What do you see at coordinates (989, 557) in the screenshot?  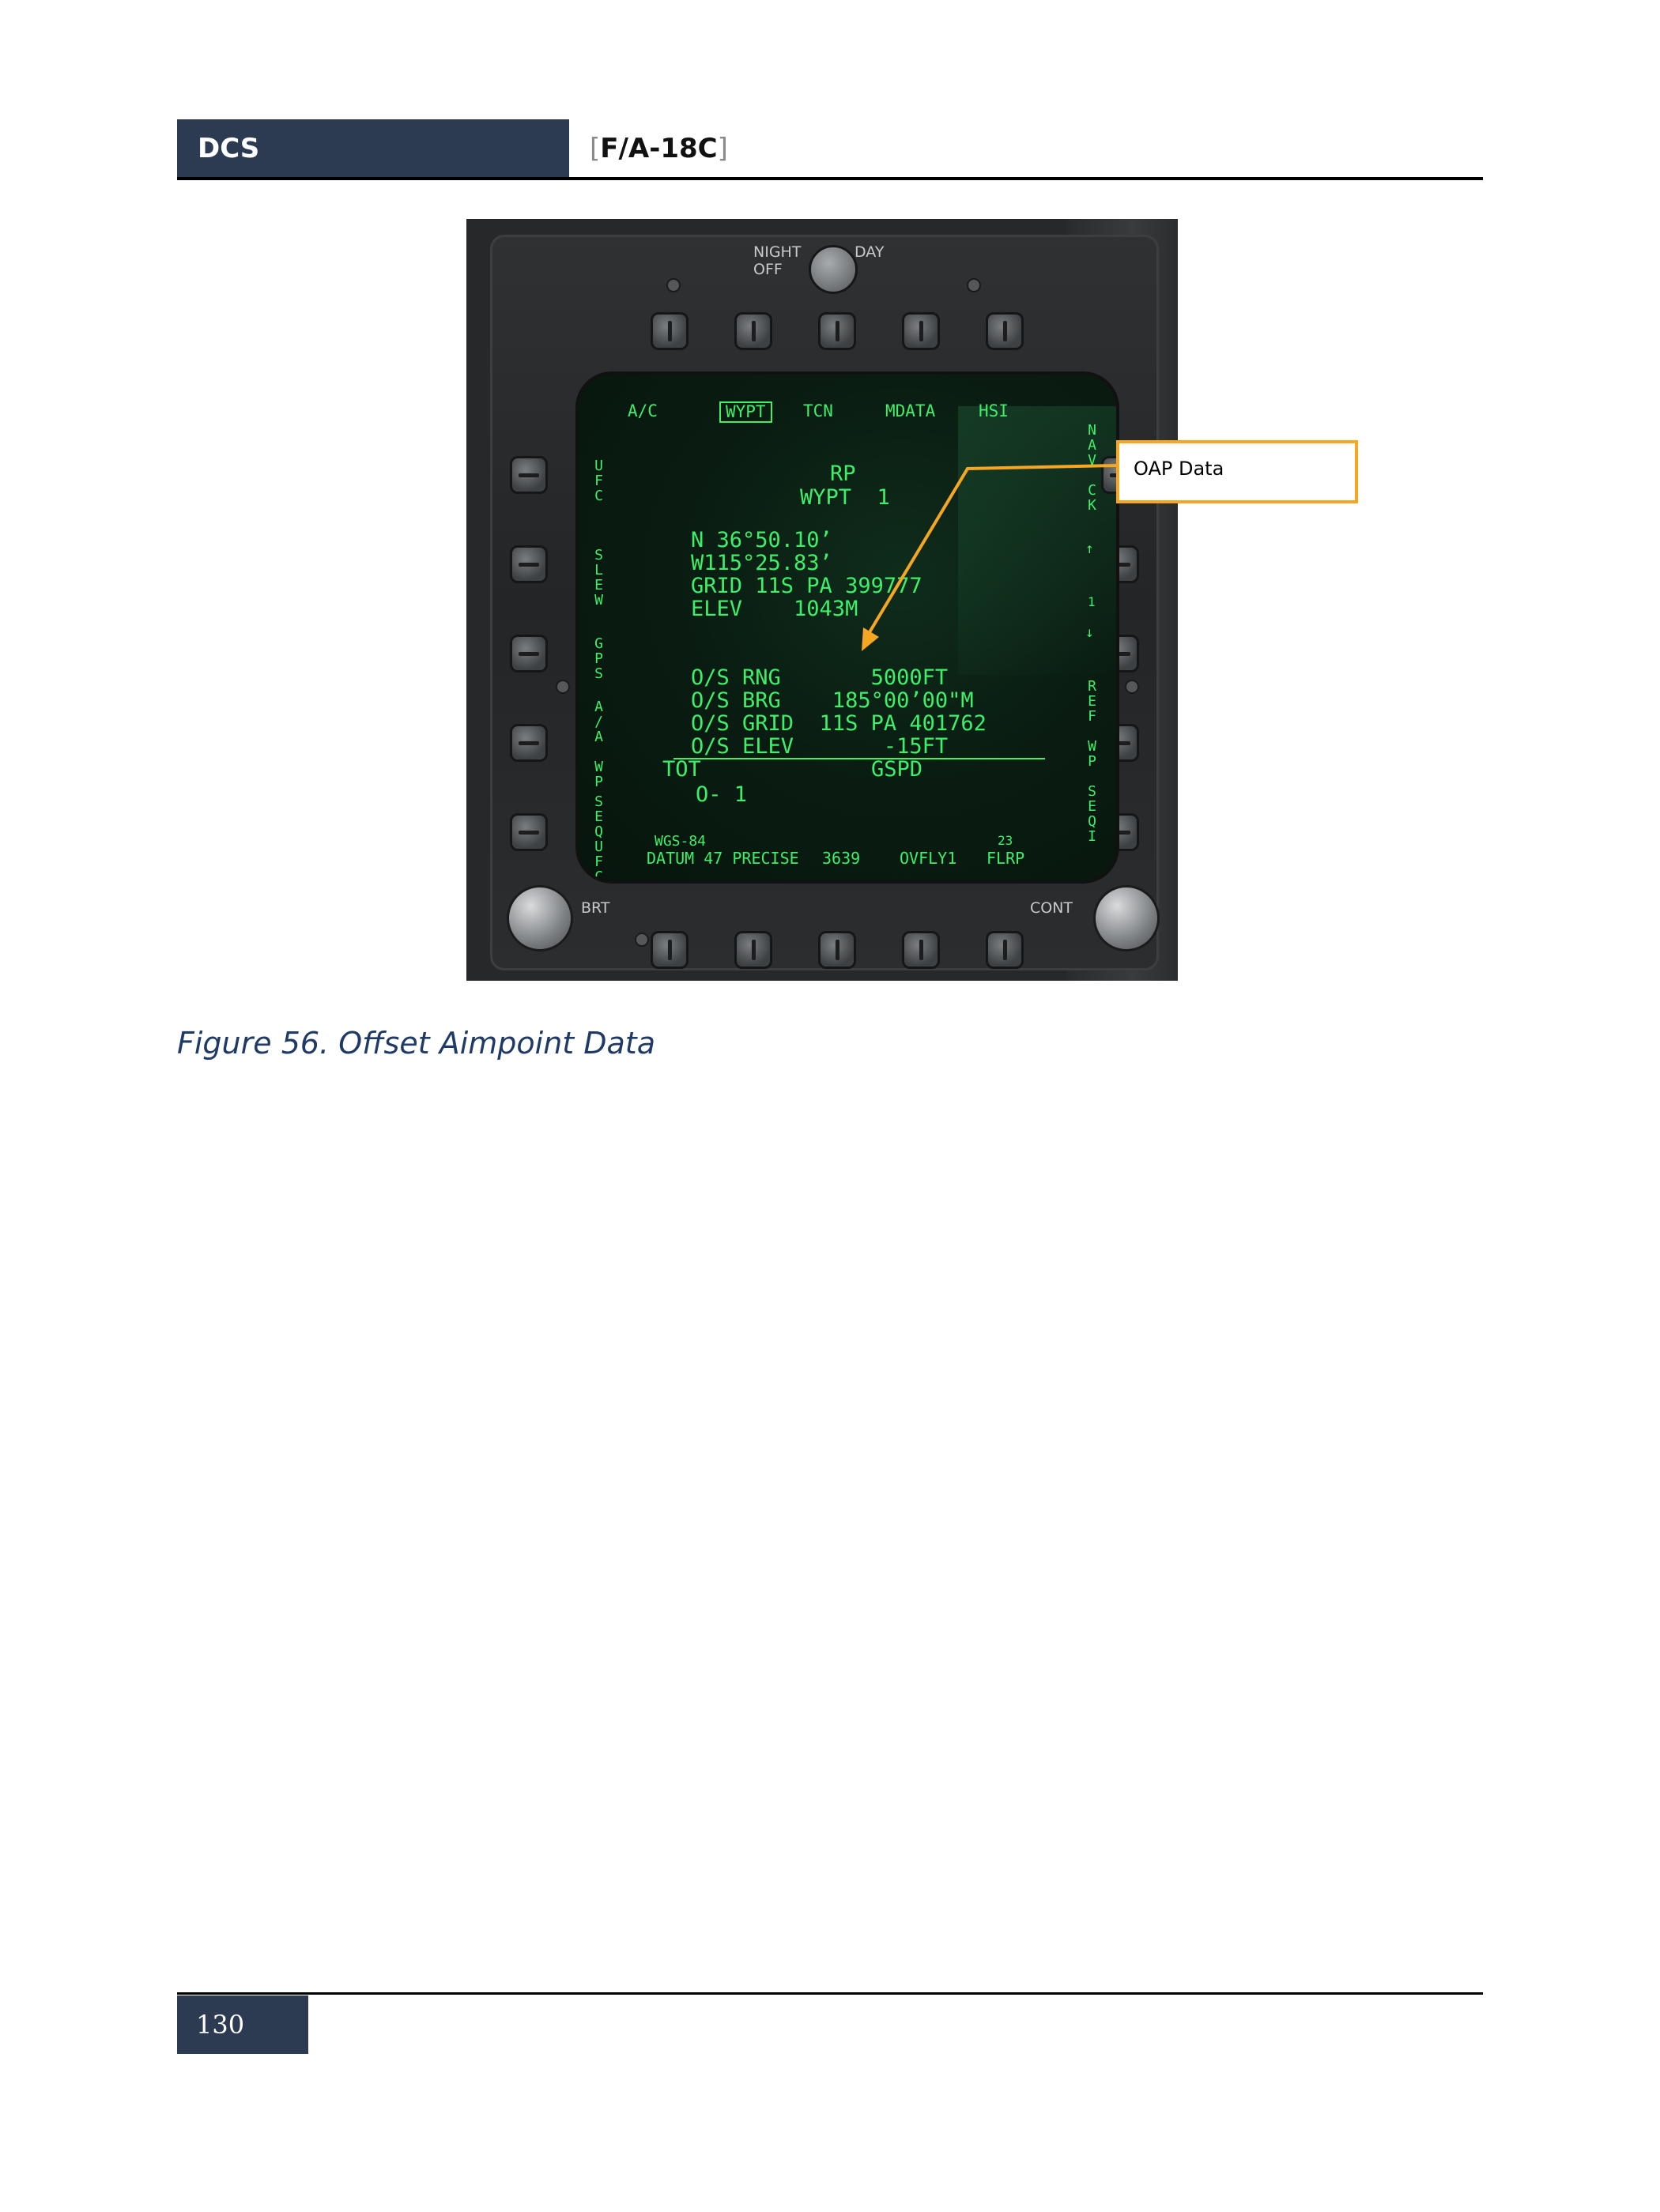 I see `callout-arrow` at bounding box center [989, 557].